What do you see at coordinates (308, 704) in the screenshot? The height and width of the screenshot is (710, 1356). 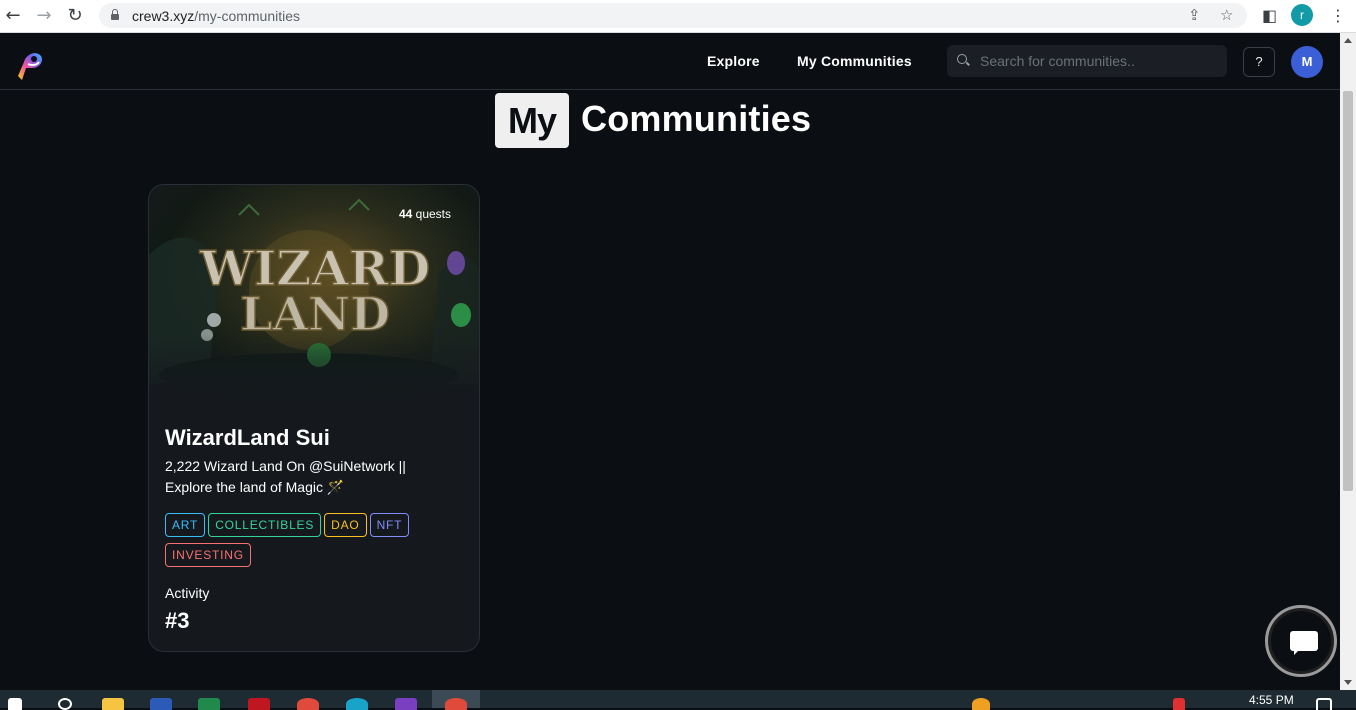 I see `chrome-icon` at bounding box center [308, 704].